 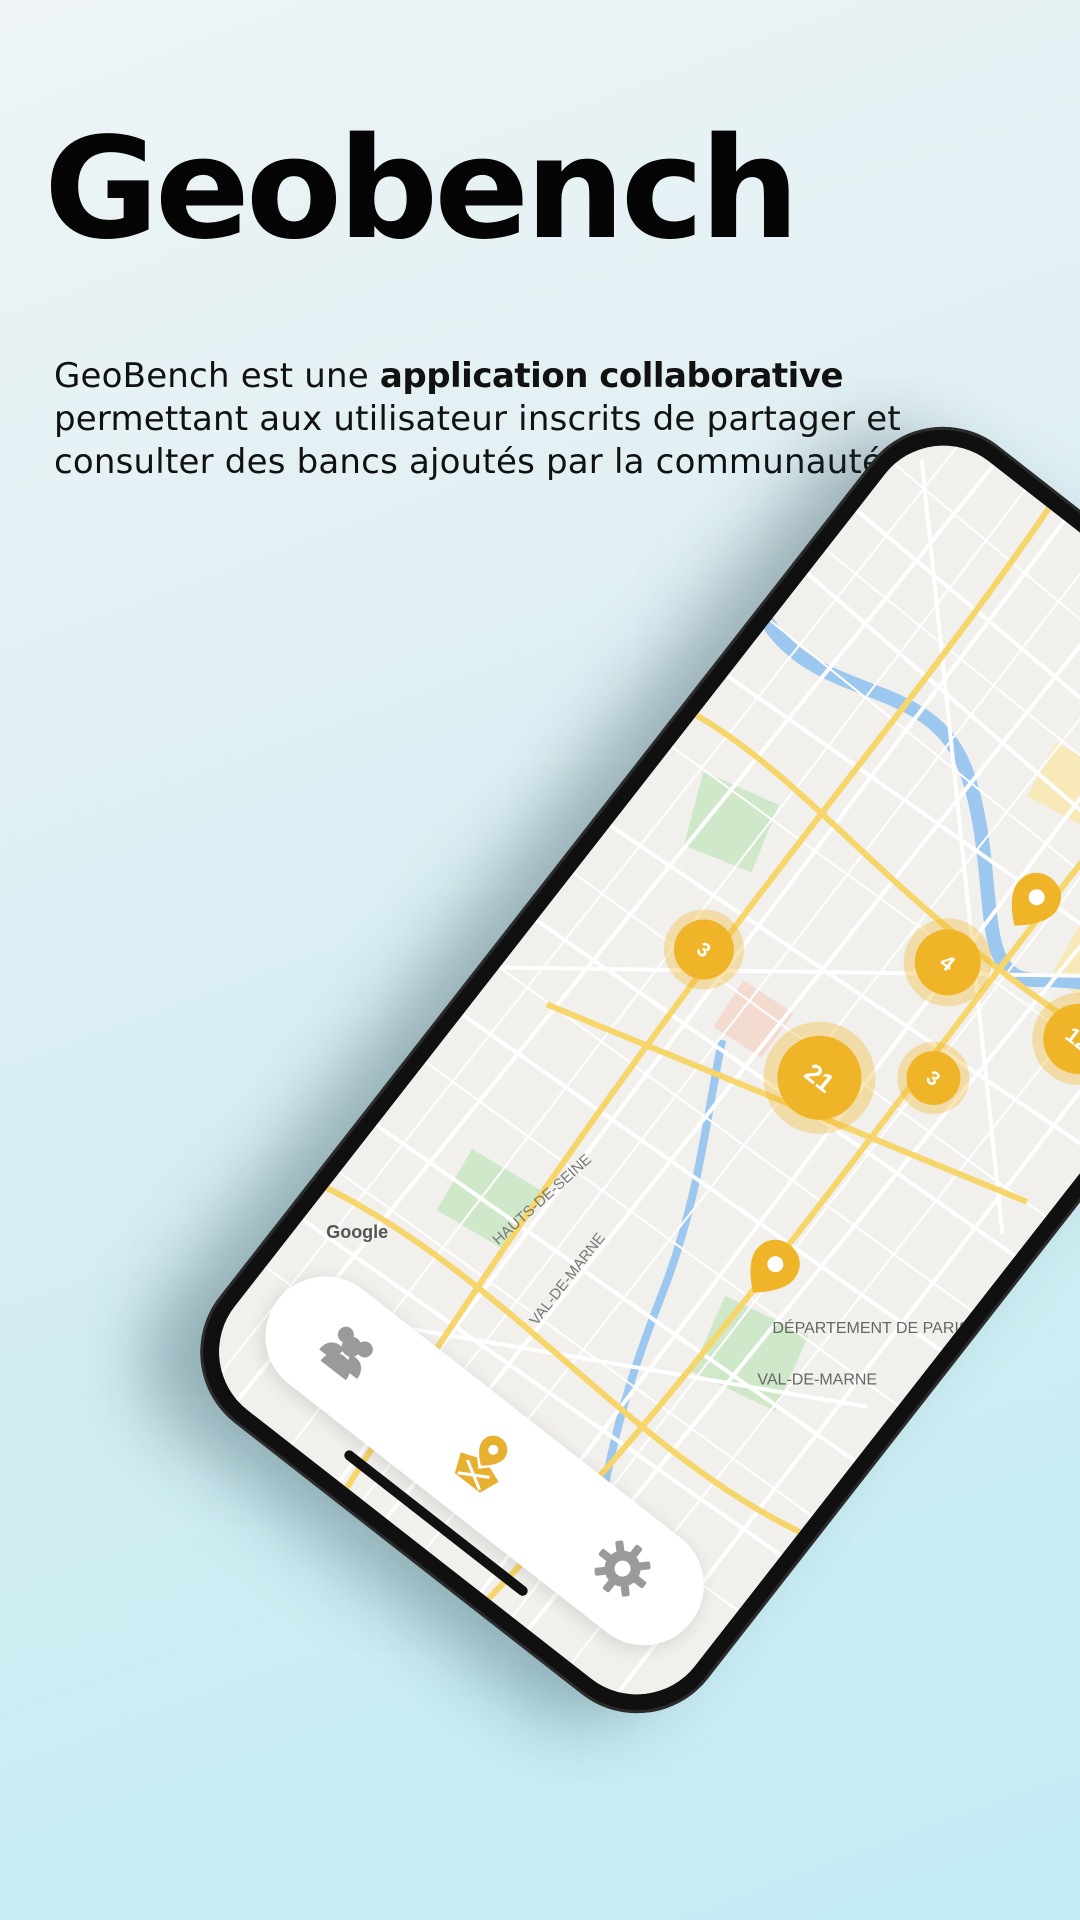 What do you see at coordinates (481, 1464) in the screenshot?
I see `map-pin-icon` at bounding box center [481, 1464].